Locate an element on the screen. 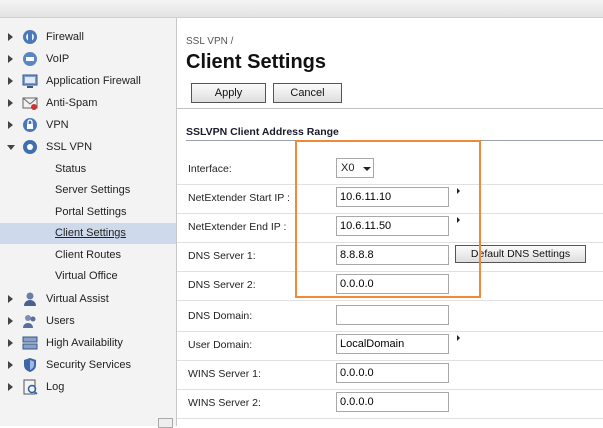 The width and height of the screenshot is (603, 428). sidebar-subitem-status: Status is located at coordinates (88, 169).